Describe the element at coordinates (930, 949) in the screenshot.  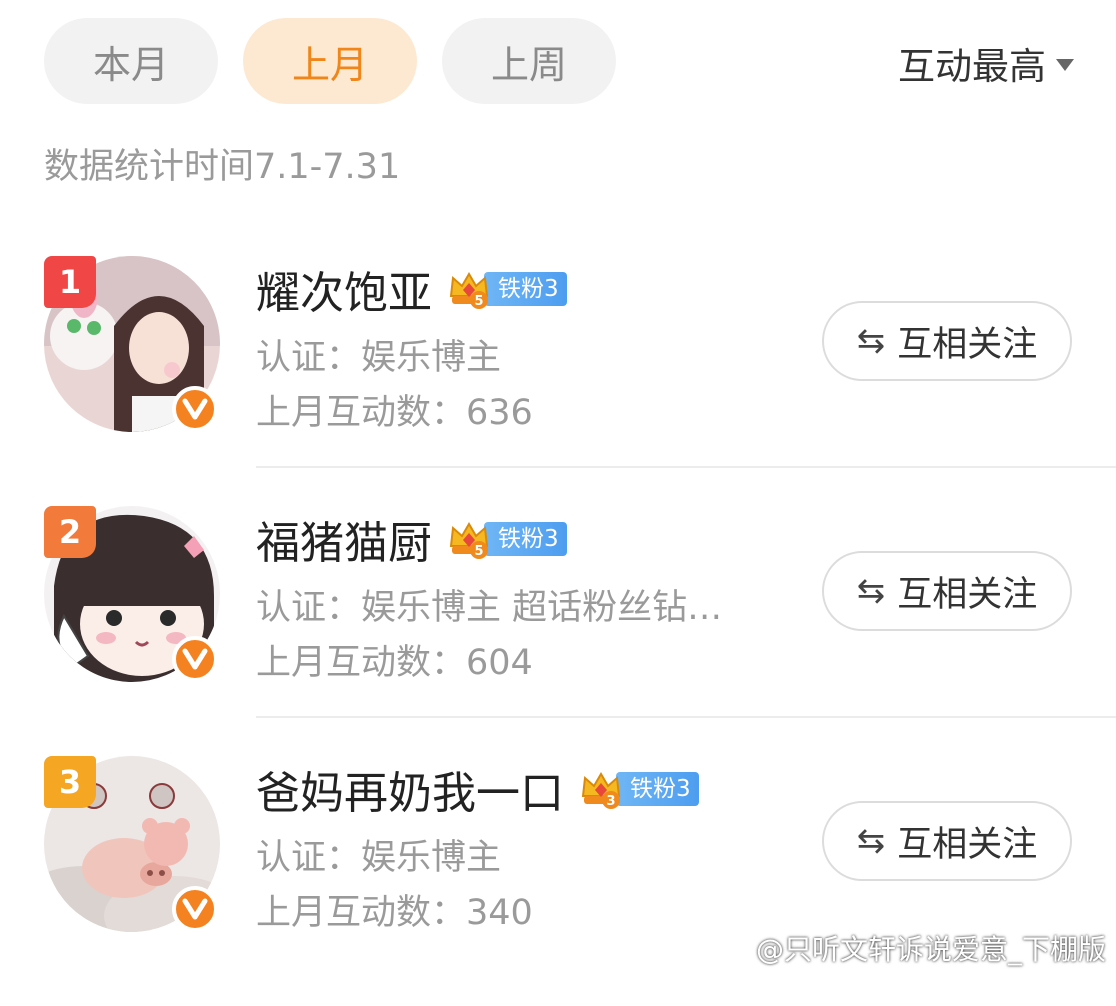
I see `watermark-text: @只听文轩诉说爱意_下棚版` at that location.